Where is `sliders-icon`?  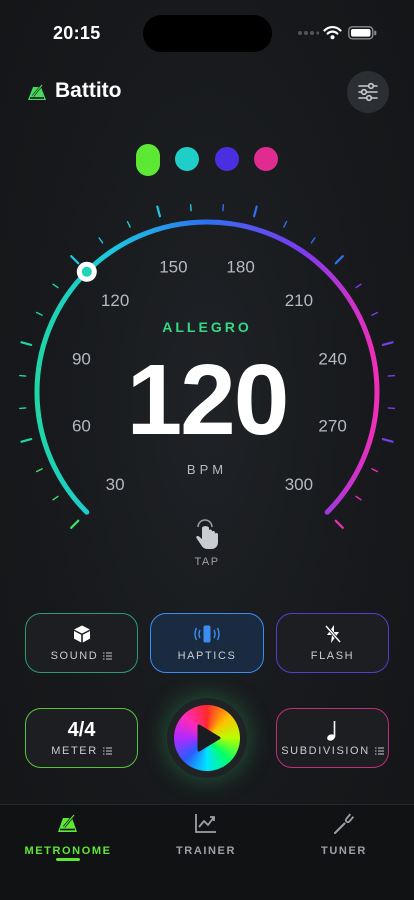 sliders-icon is located at coordinates (368, 92).